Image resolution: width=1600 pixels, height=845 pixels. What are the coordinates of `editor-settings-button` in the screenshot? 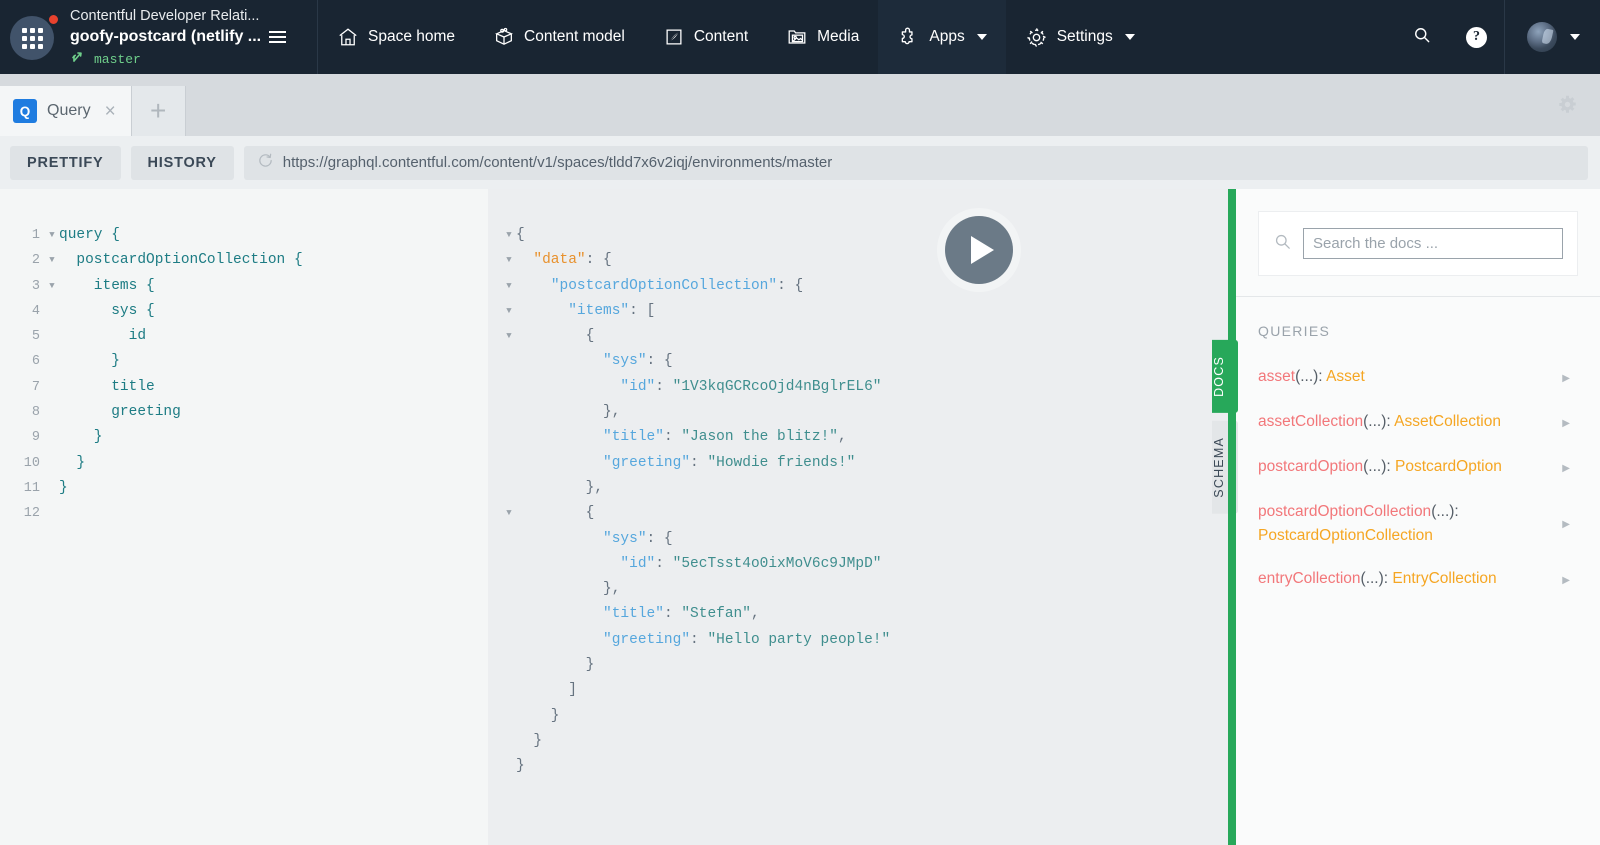 It's located at (1578, 115).